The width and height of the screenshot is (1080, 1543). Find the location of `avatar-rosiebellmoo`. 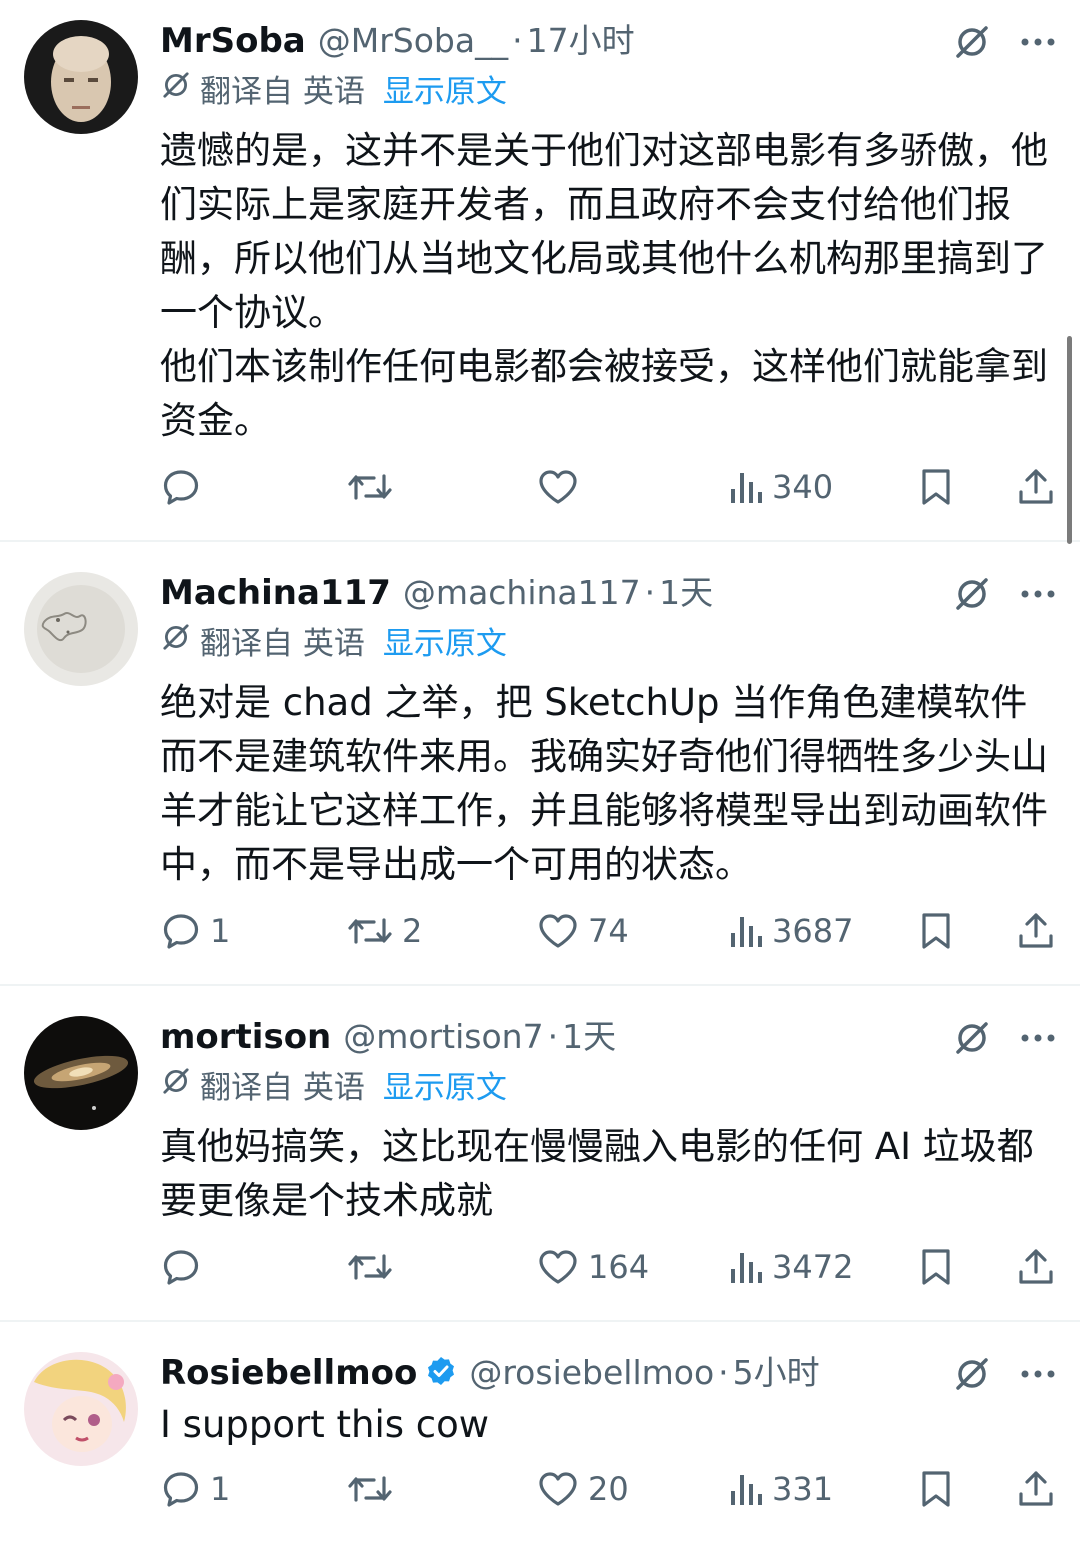

avatar-rosiebellmoo is located at coordinates (81, 1409).